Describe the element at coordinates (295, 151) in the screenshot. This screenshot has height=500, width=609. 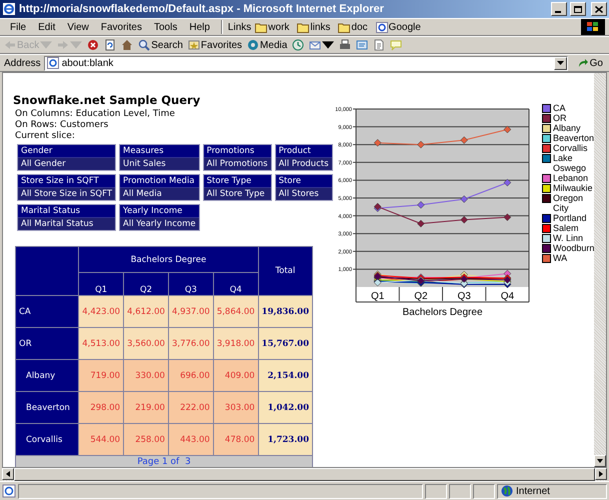
I see `slice-dimension: Product` at that location.